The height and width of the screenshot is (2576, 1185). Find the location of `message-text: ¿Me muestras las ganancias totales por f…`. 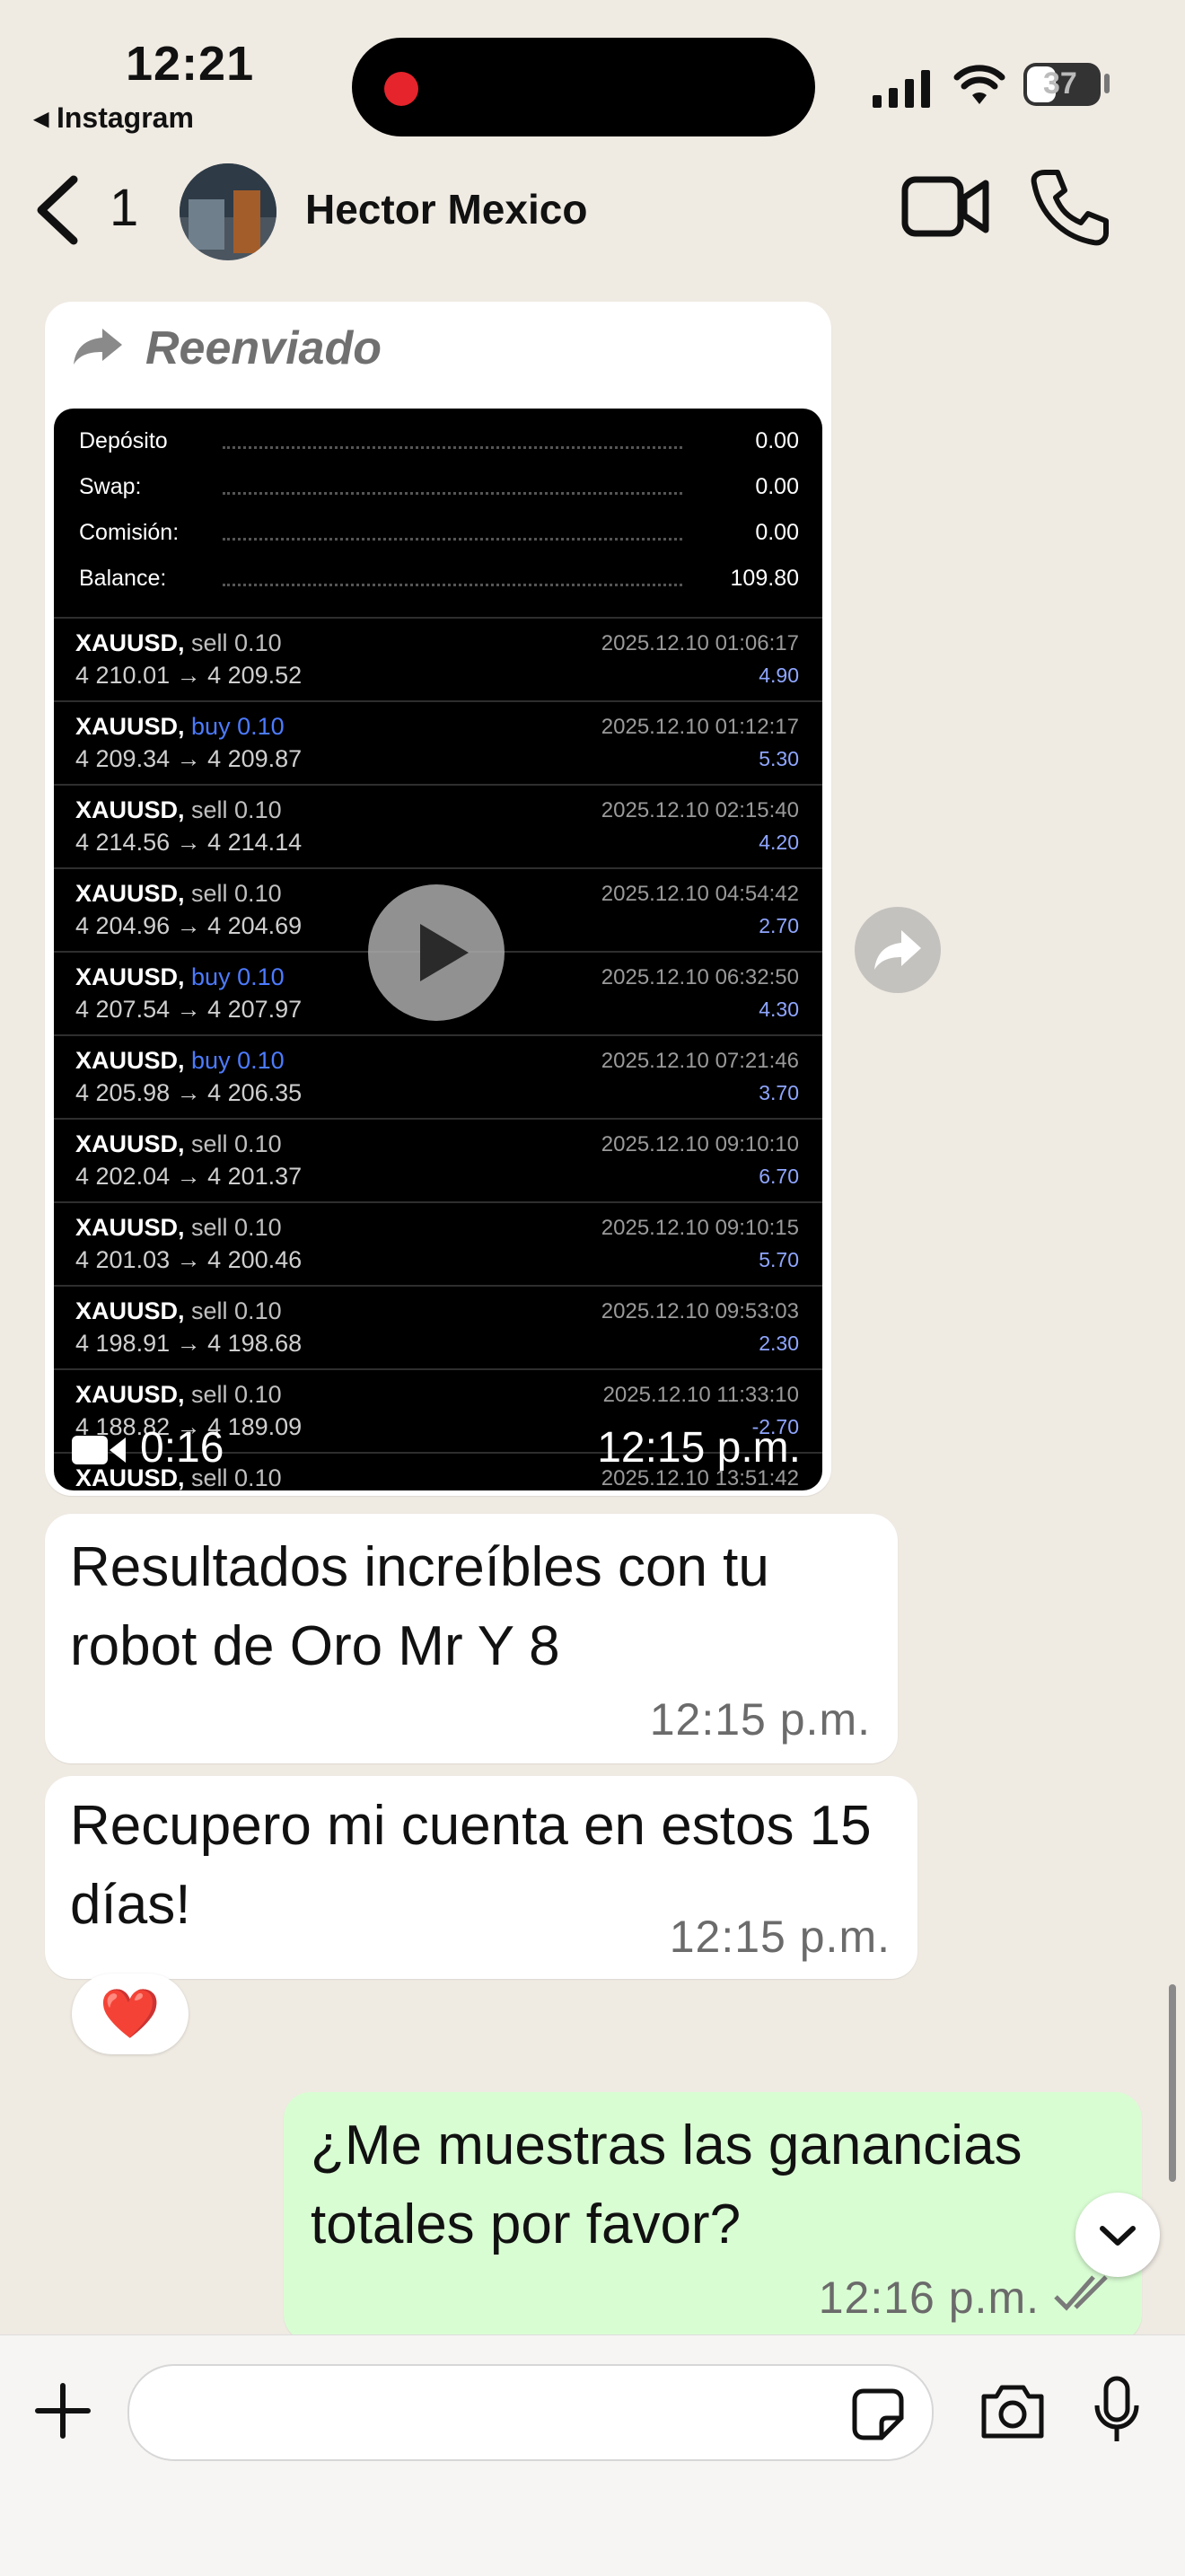

message-text: ¿Me muestras las ganancias totales por f… is located at coordinates (667, 2184).